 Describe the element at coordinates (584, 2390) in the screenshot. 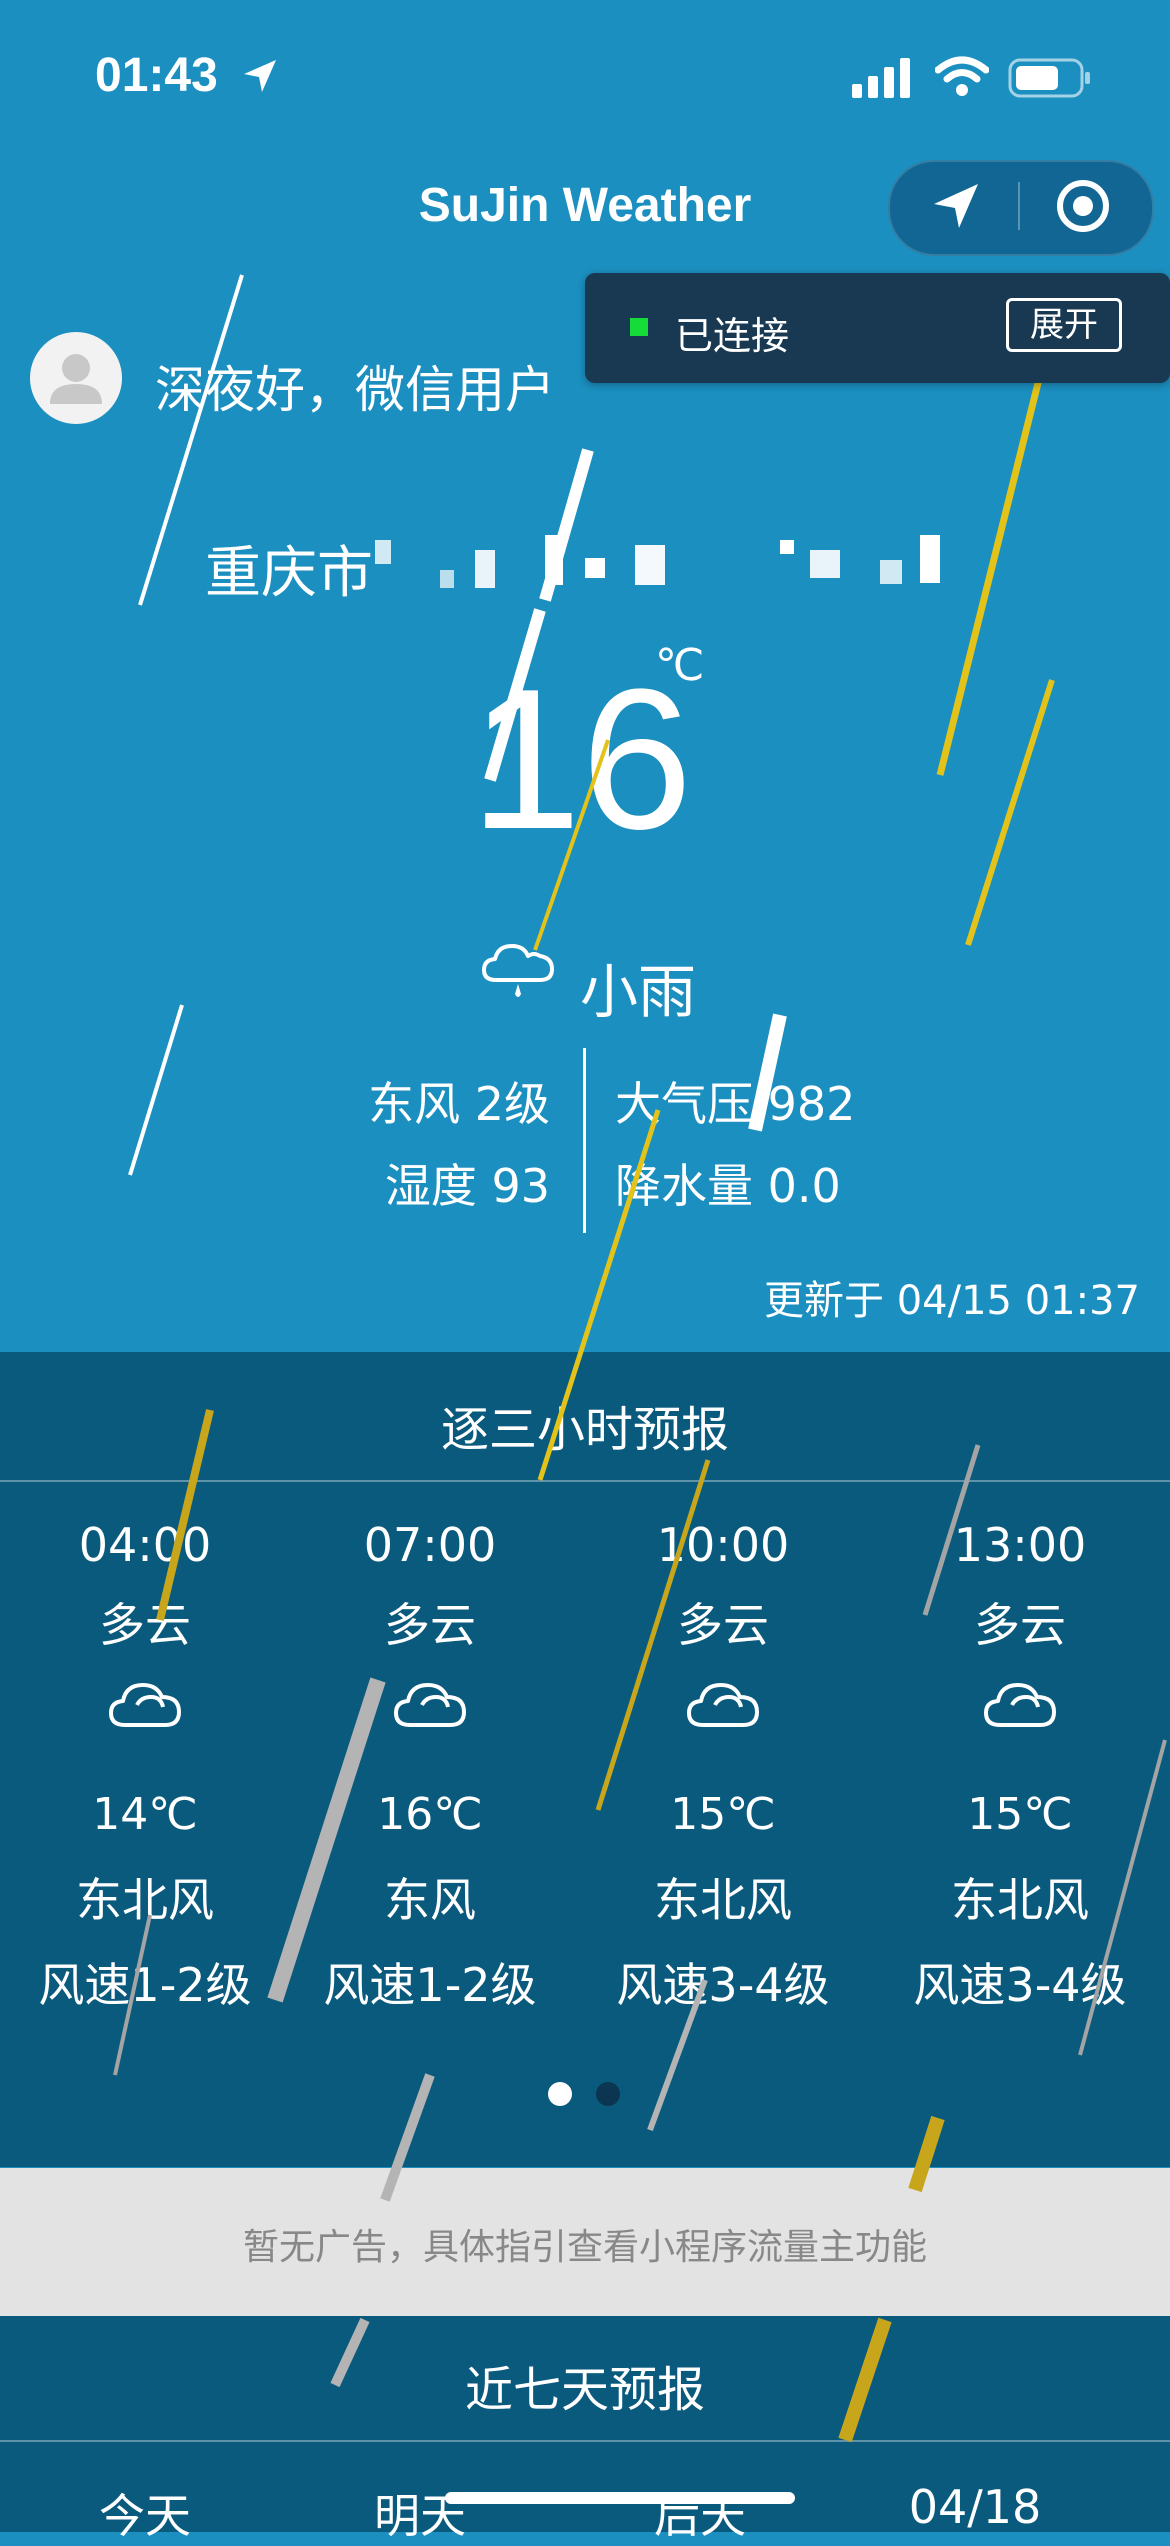

I see `seven-day-title: 近七天预报` at that location.